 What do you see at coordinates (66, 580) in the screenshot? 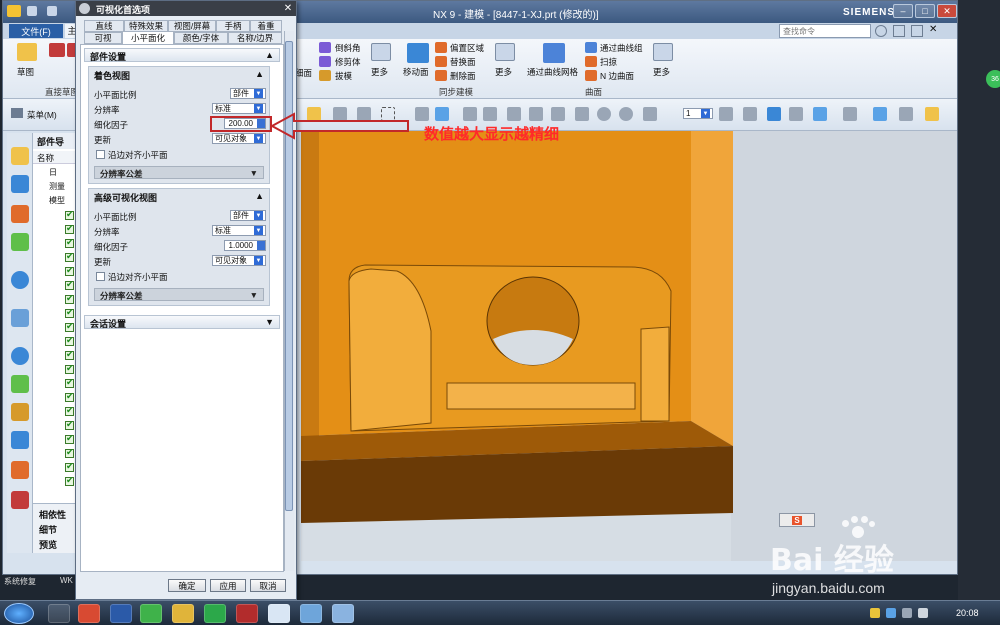
I see `desktop-wk-label: WK` at bounding box center [66, 580].